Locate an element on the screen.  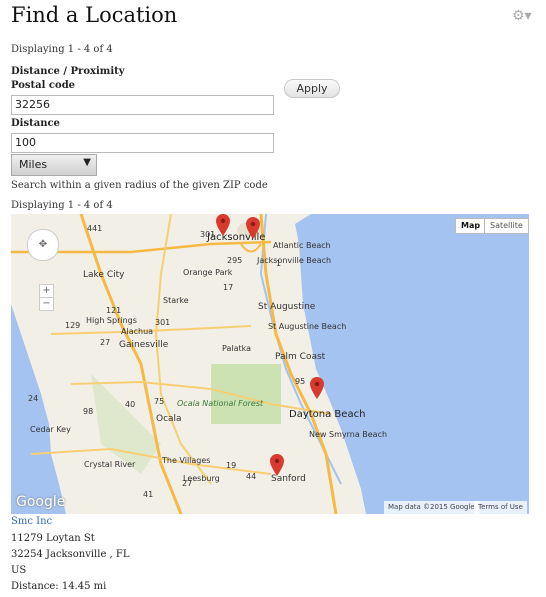
map-label-atlantic-beach: Atlantic Beach is located at coordinates (302, 245).